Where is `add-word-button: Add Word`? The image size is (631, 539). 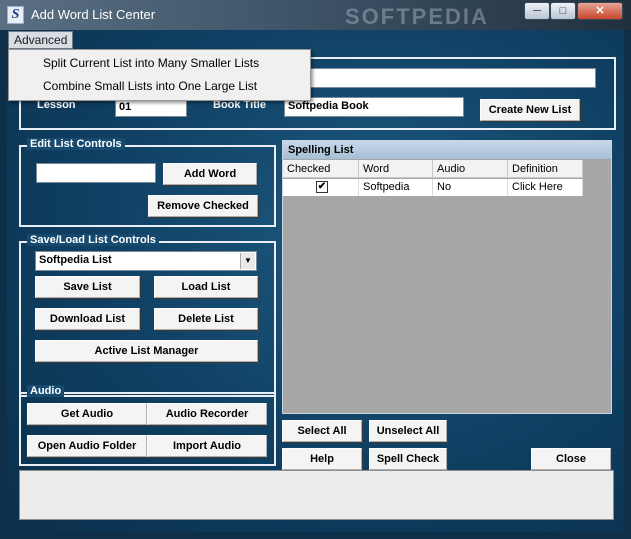
add-word-button: Add Word is located at coordinates (210, 174).